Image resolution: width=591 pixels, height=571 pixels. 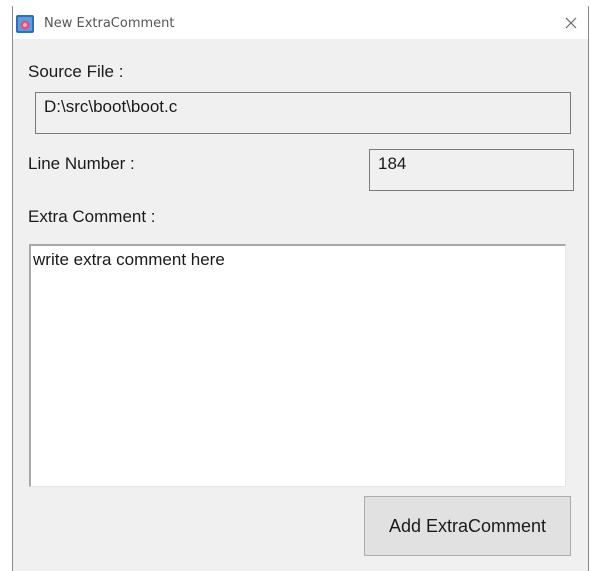 I want to click on line-number-label: Line Number :, so click(x=81, y=163).